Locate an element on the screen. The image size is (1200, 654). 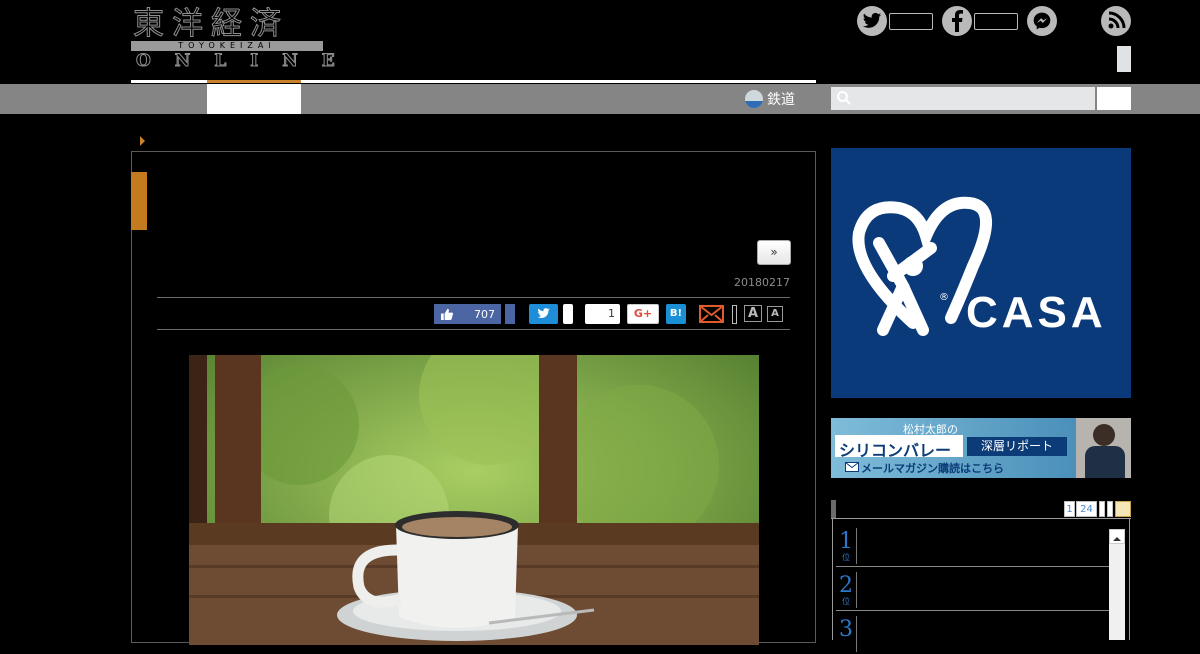
casa-ad: CASA ® is located at coordinates (981, 273).